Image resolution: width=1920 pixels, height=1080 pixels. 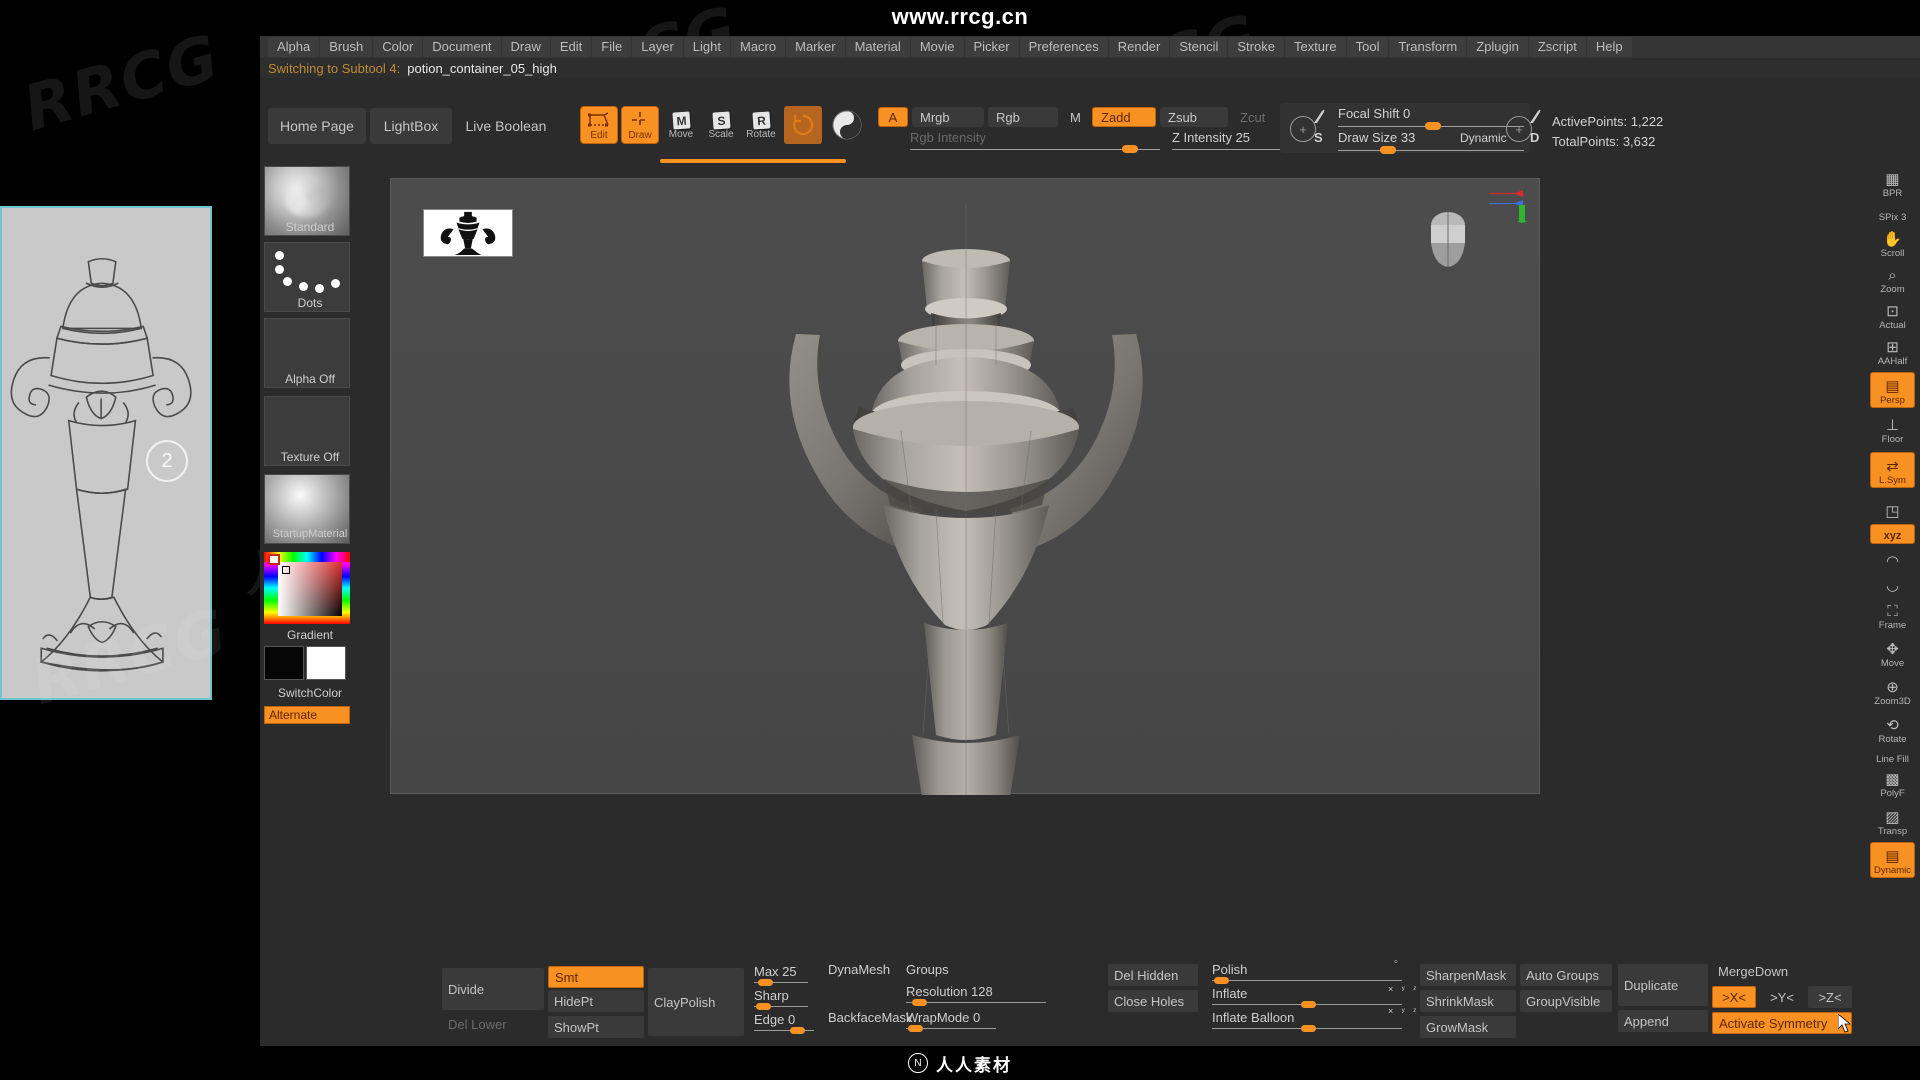 What do you see at coordinates (274, 559) in the screenshot?
I see `color-marker-outer` at bounding box center [274, 559].